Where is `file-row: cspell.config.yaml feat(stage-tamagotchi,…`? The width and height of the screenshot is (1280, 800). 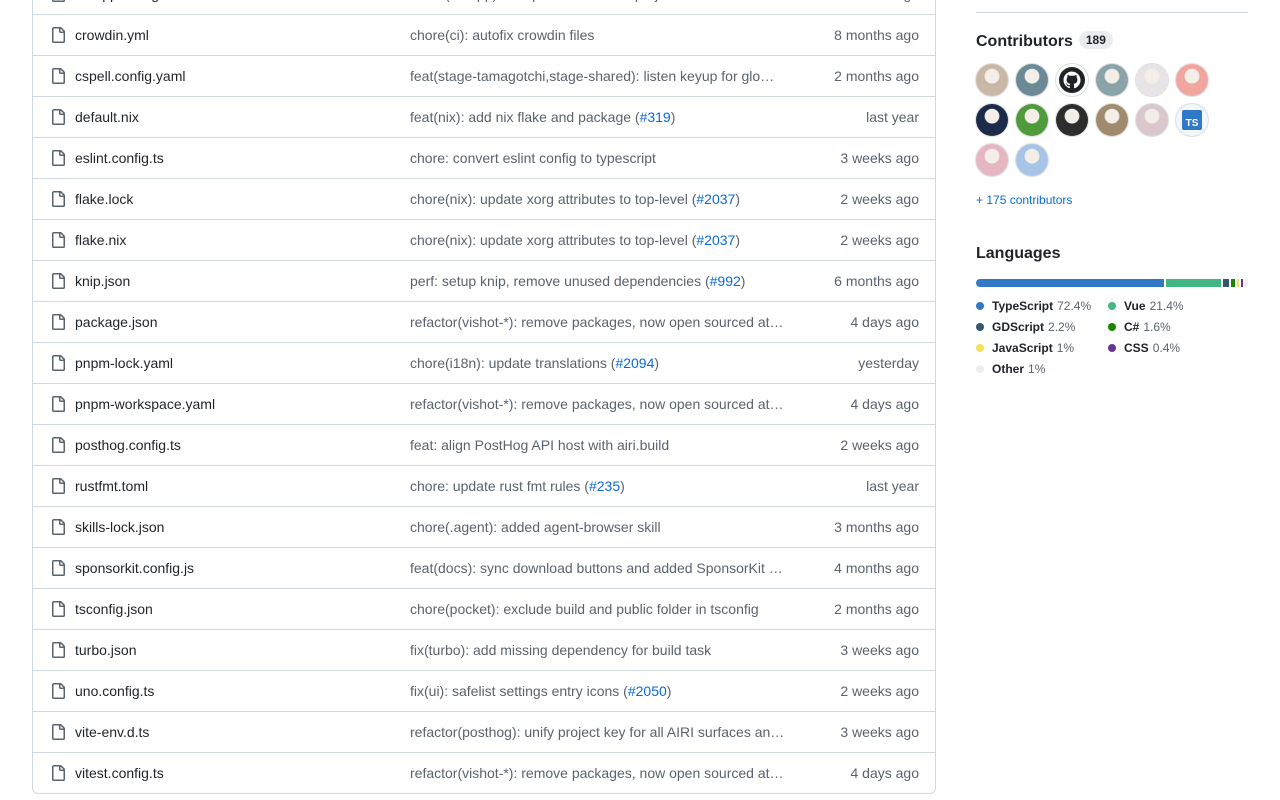
file-row: cspell.config.yaml feat(stage-tamagotchi,… is located at coordinates (484, 75).